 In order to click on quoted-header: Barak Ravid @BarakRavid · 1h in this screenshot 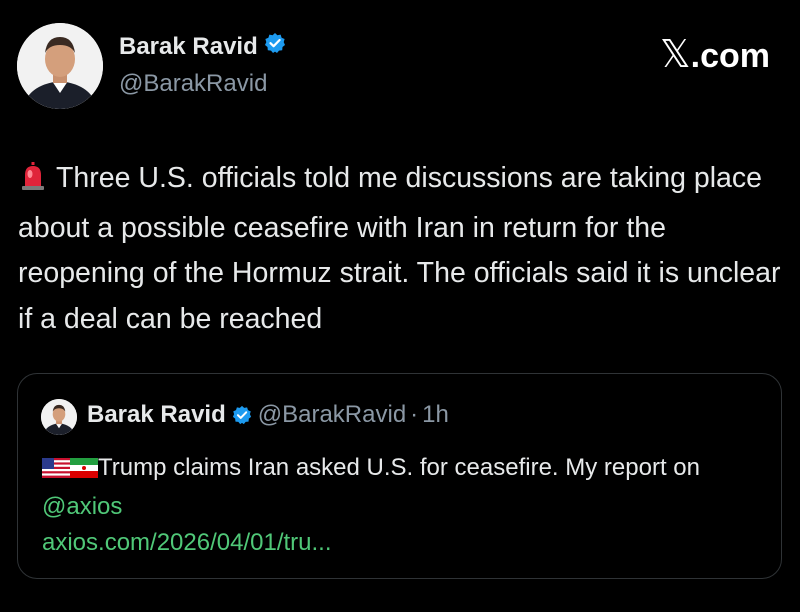, I will do `click(268, 415)`.